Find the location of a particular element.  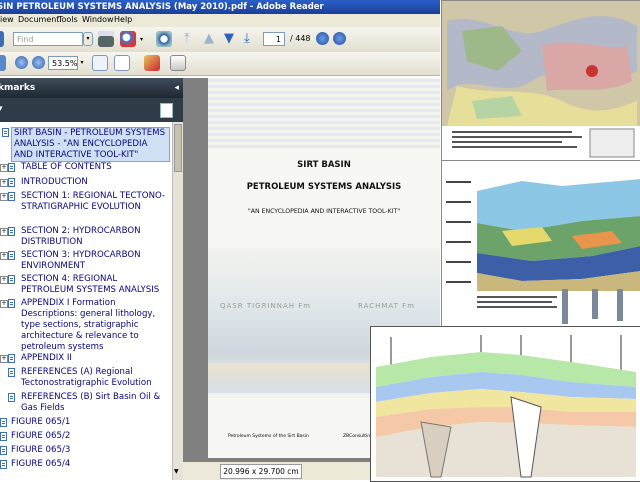

menu-tools: Tools is located at coordinates (68, 19).